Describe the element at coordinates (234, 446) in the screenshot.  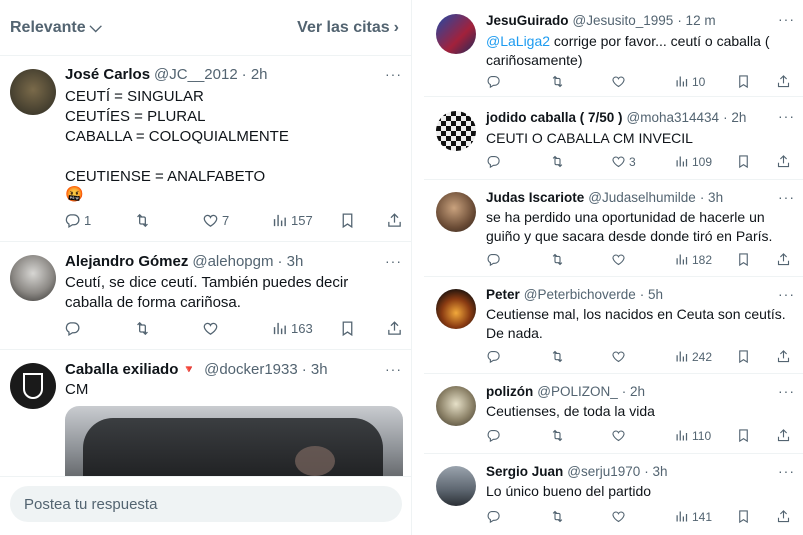
I see `tweet-media-video` at that location.